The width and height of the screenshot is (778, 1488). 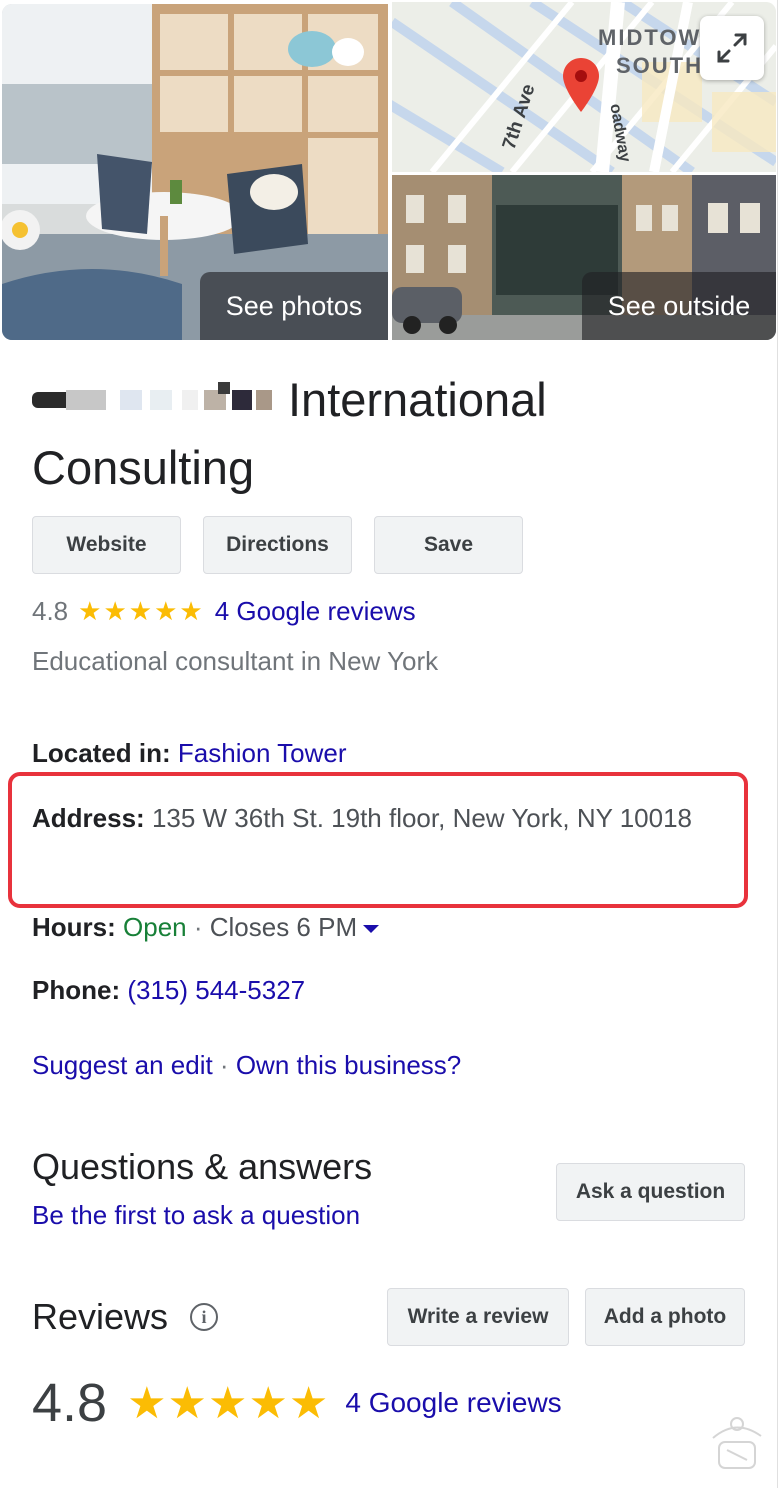 I want to click on hours-row: Hours: Open · Closes 6 PM, so click(x=377, y=927).